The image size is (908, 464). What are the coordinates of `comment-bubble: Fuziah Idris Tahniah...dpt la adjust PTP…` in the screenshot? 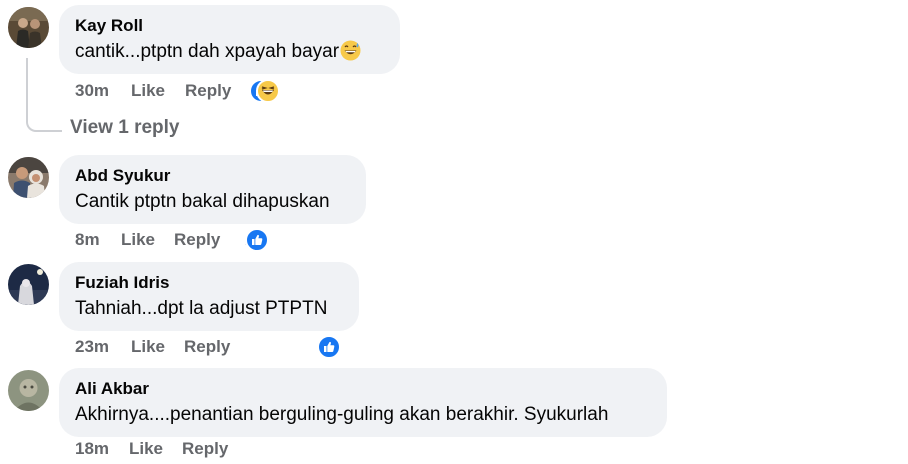 It's located at (209, 296).